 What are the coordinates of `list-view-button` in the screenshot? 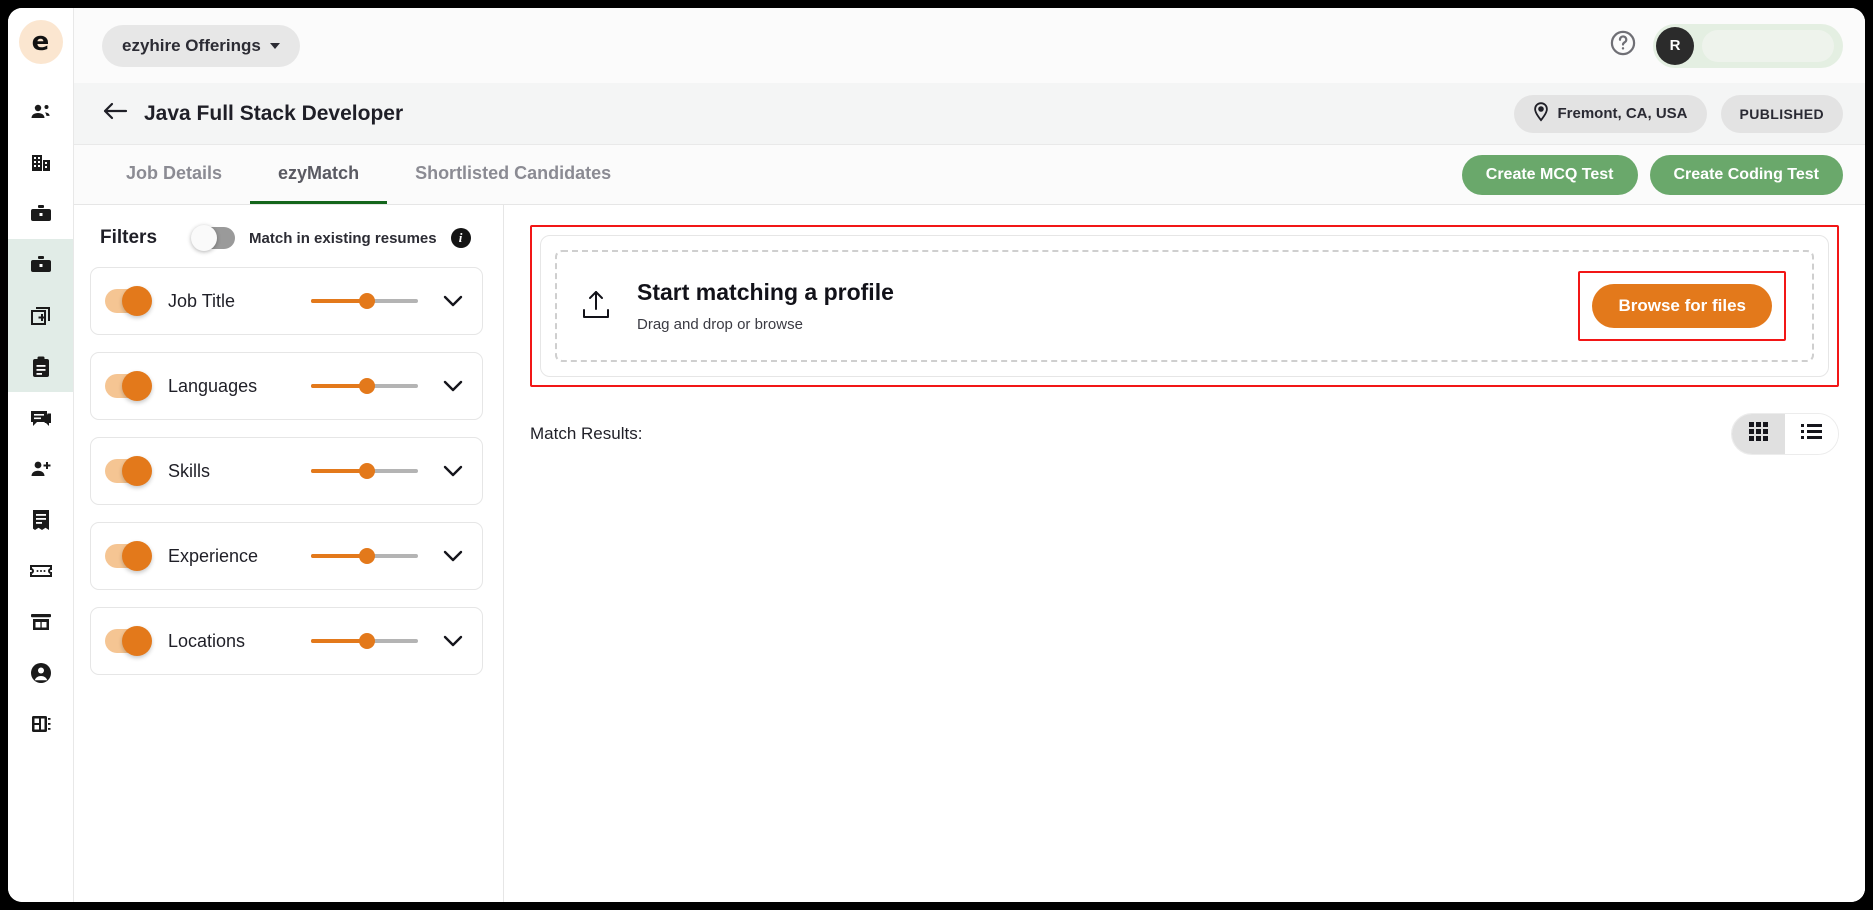 It's located at (1811, 434).